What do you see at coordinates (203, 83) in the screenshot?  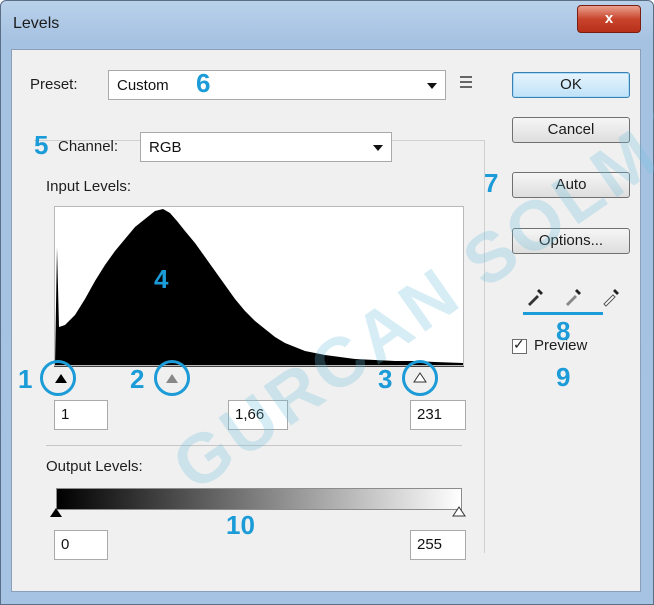 I see `callout-6: 6` at bounding box center [203, 83].